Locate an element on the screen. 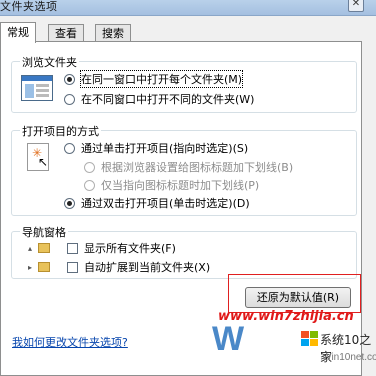 The image size is (376, 376). watermark-site-sub: Win10net.com is located at coordinates (349, 357).